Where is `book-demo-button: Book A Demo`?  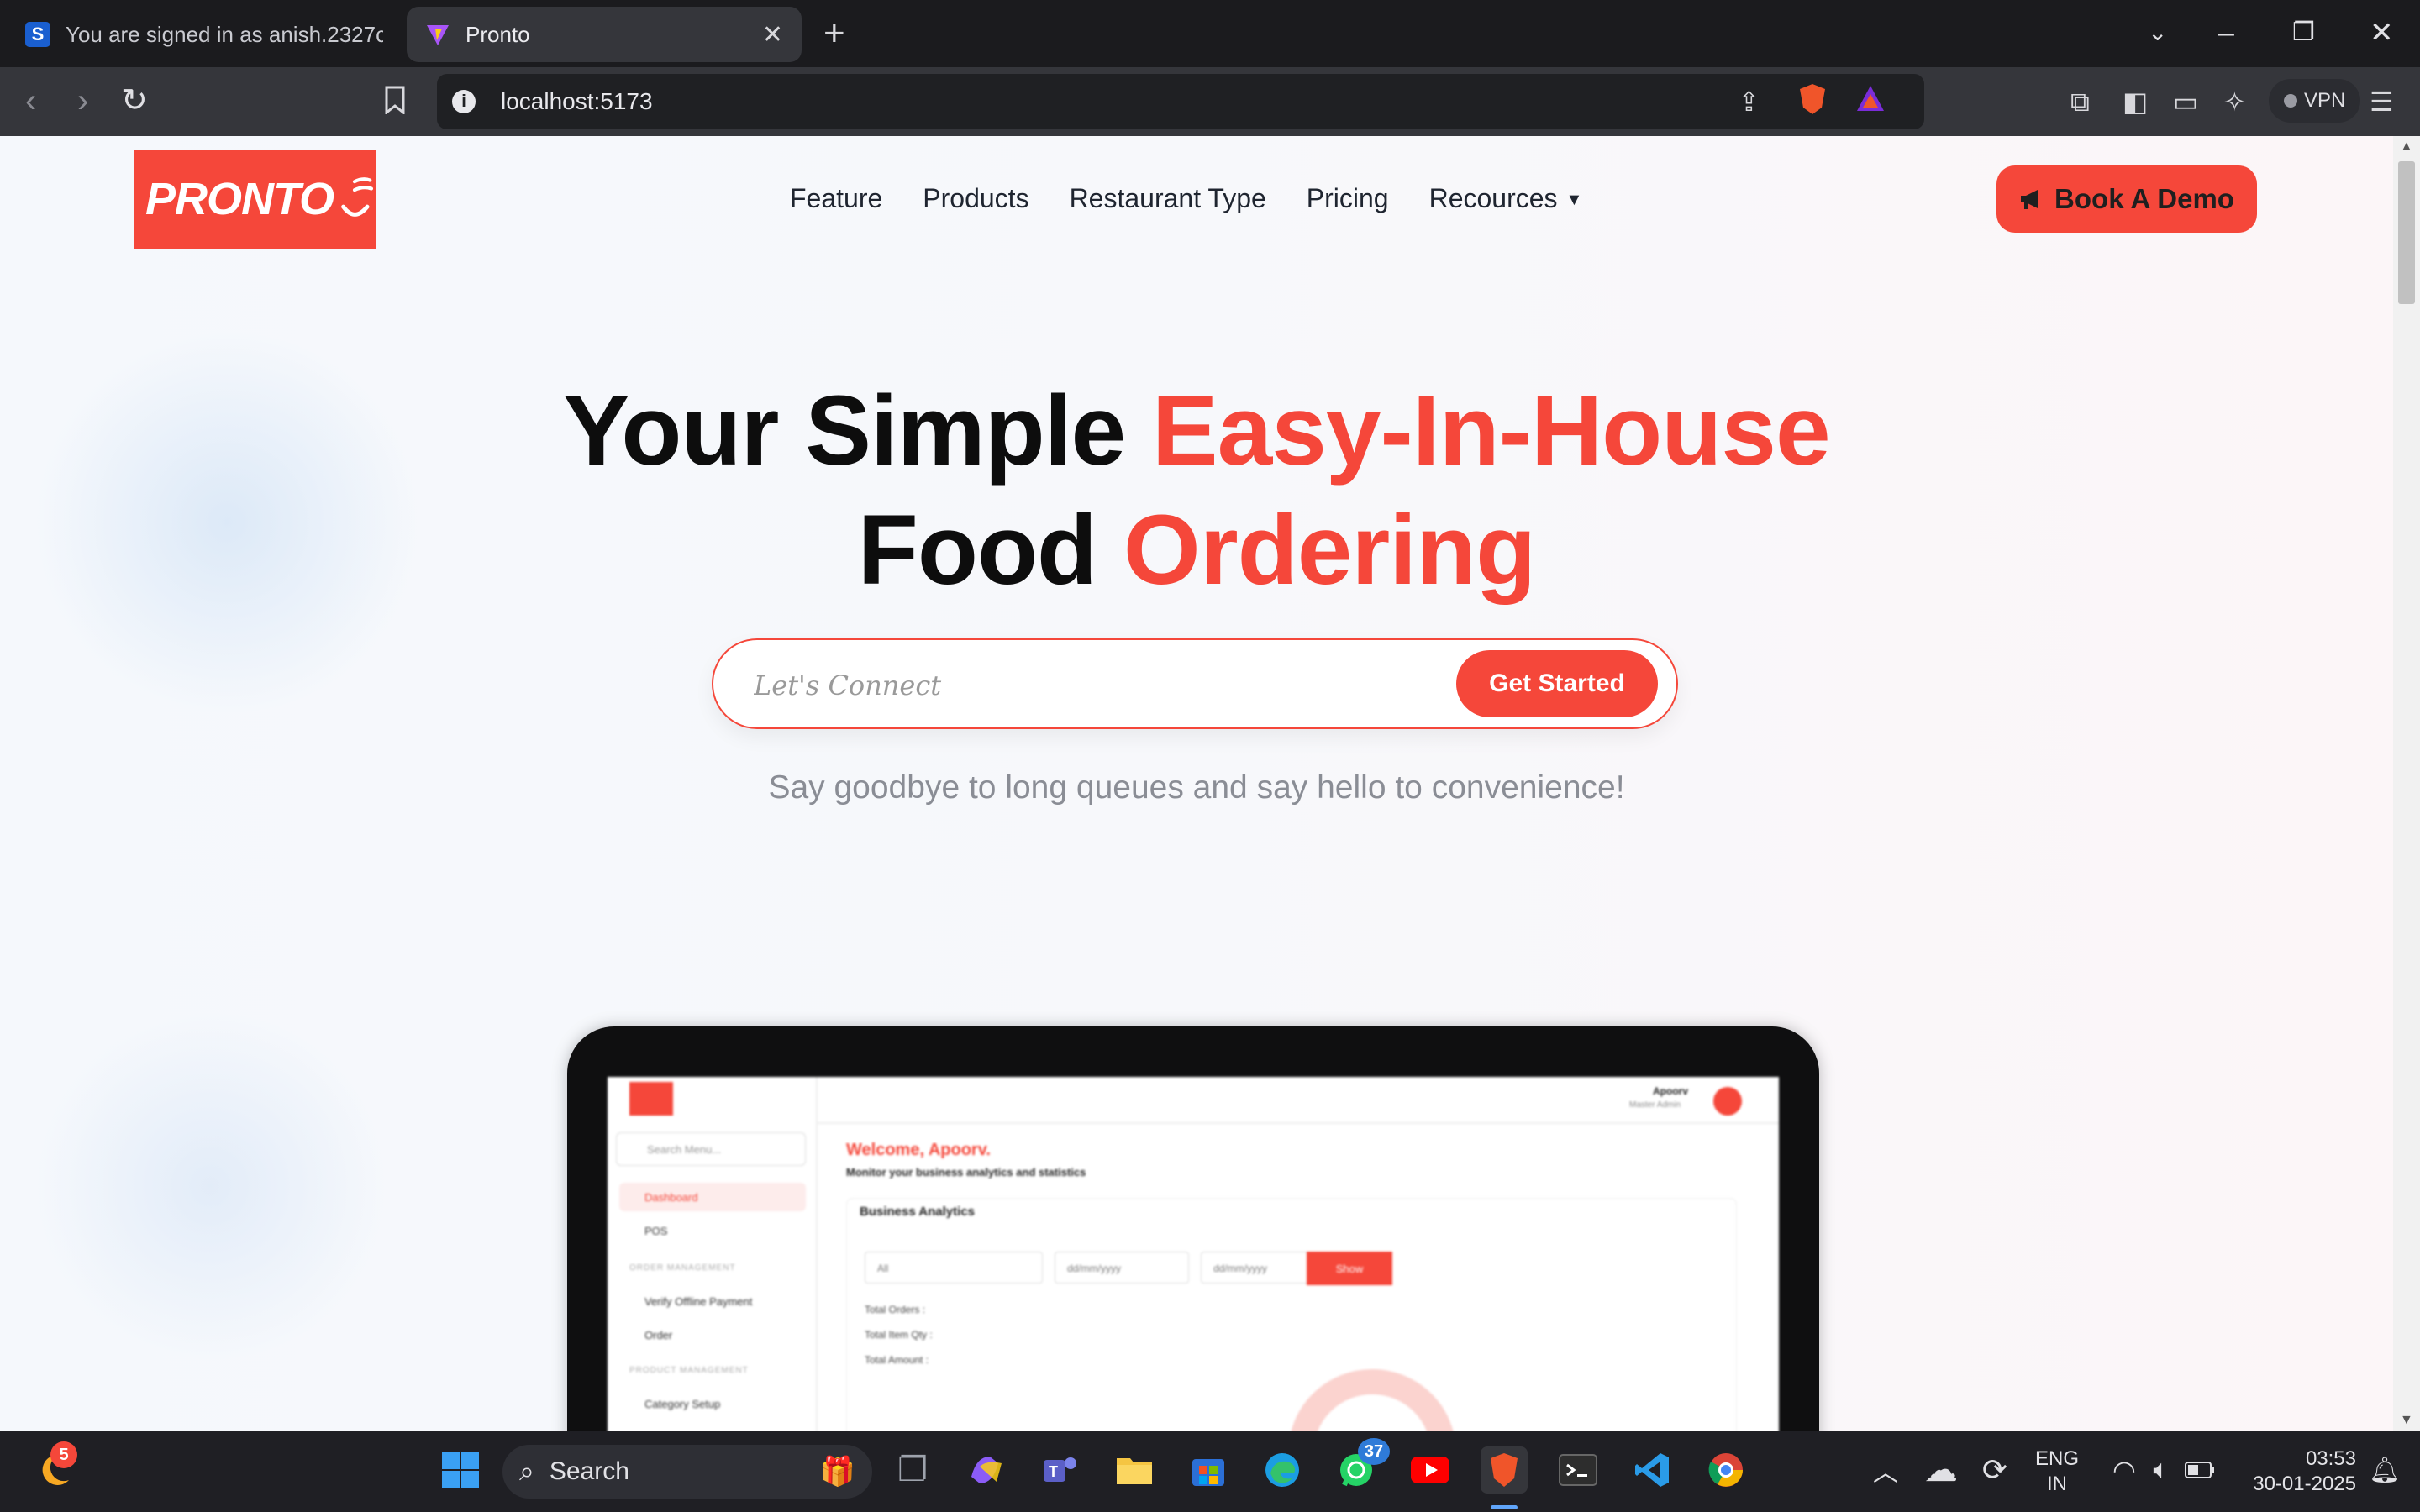 book-demo-button: Book A Demo is located at coordinates (2126, 199).